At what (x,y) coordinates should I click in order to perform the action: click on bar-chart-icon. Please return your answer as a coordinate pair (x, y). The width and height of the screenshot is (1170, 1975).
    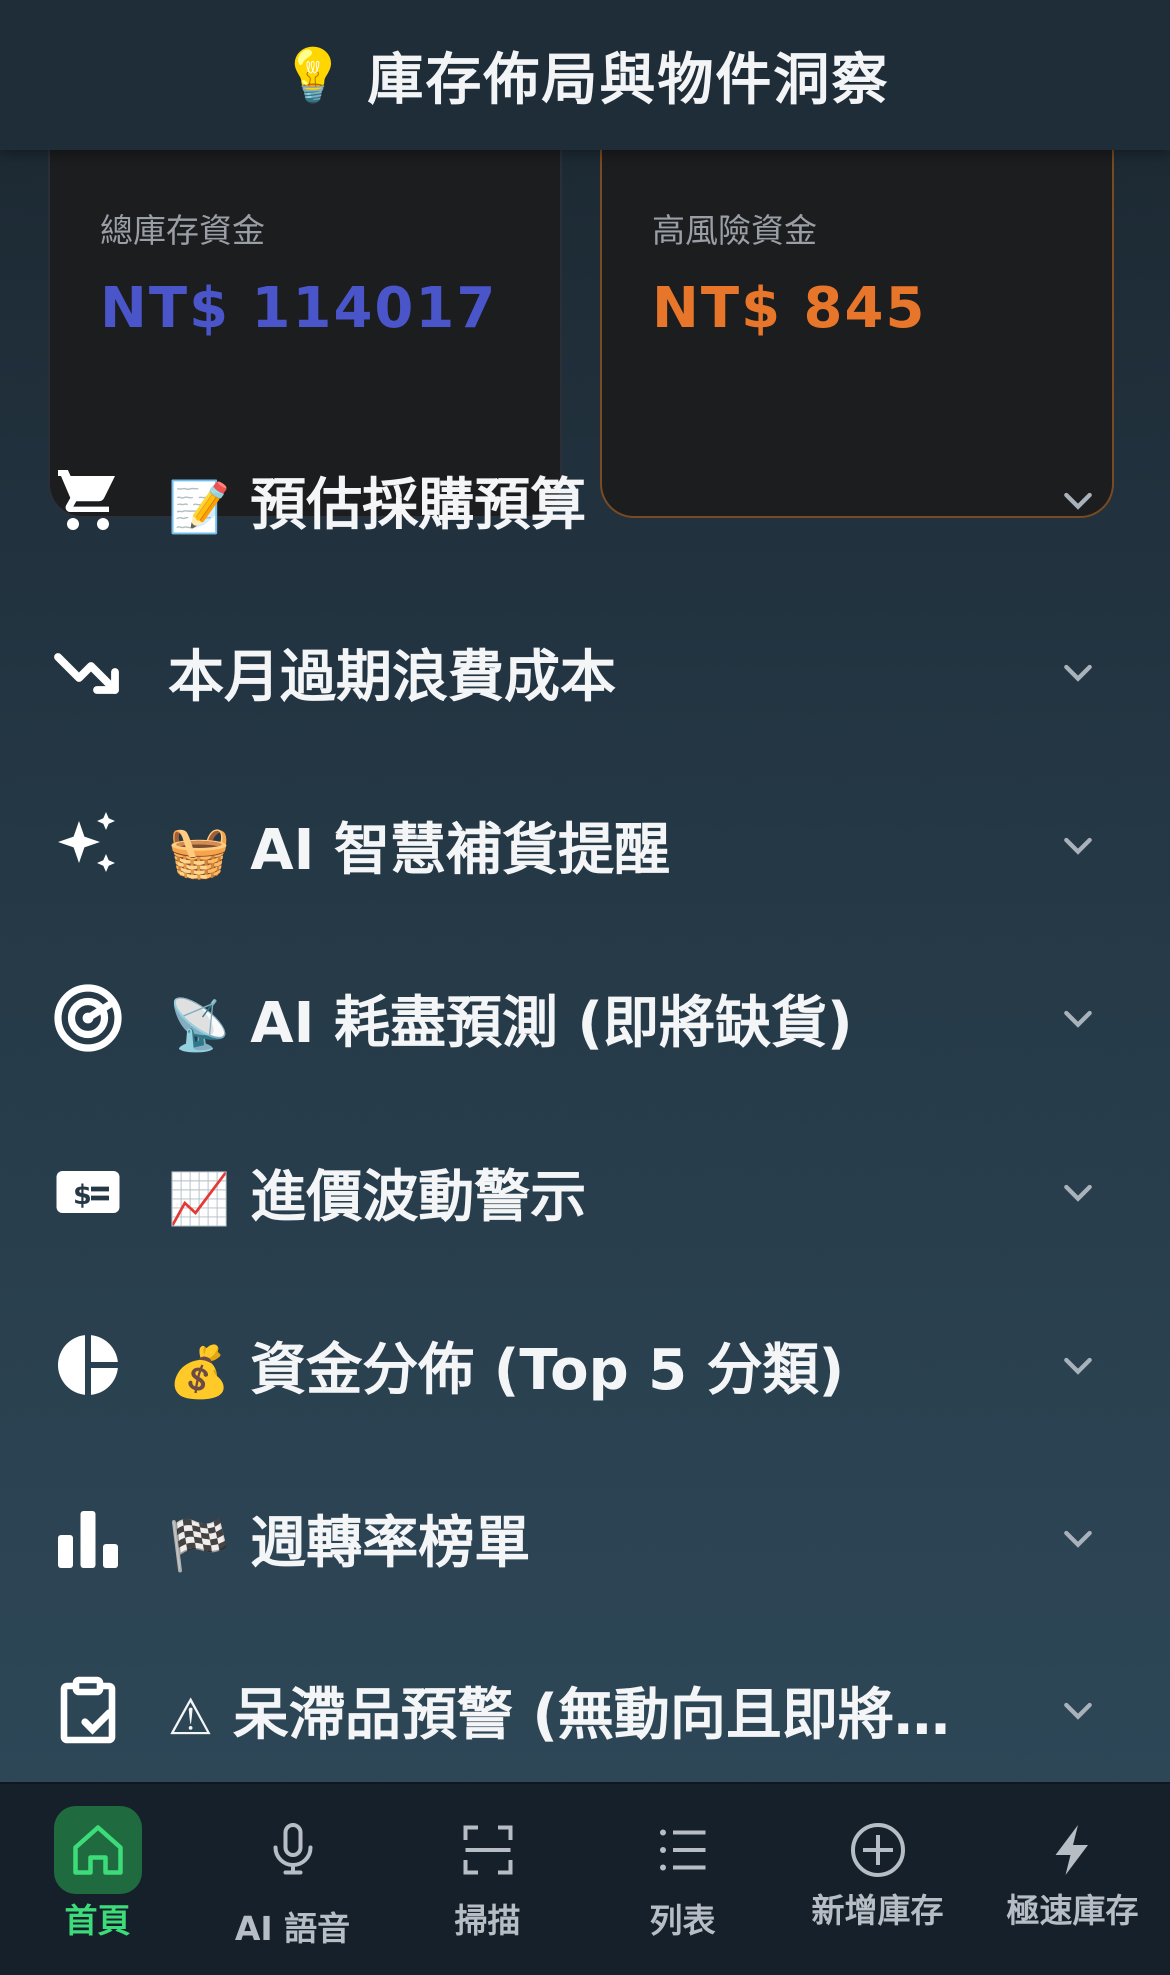
    Looking at the image, I should click on (88, 1538).